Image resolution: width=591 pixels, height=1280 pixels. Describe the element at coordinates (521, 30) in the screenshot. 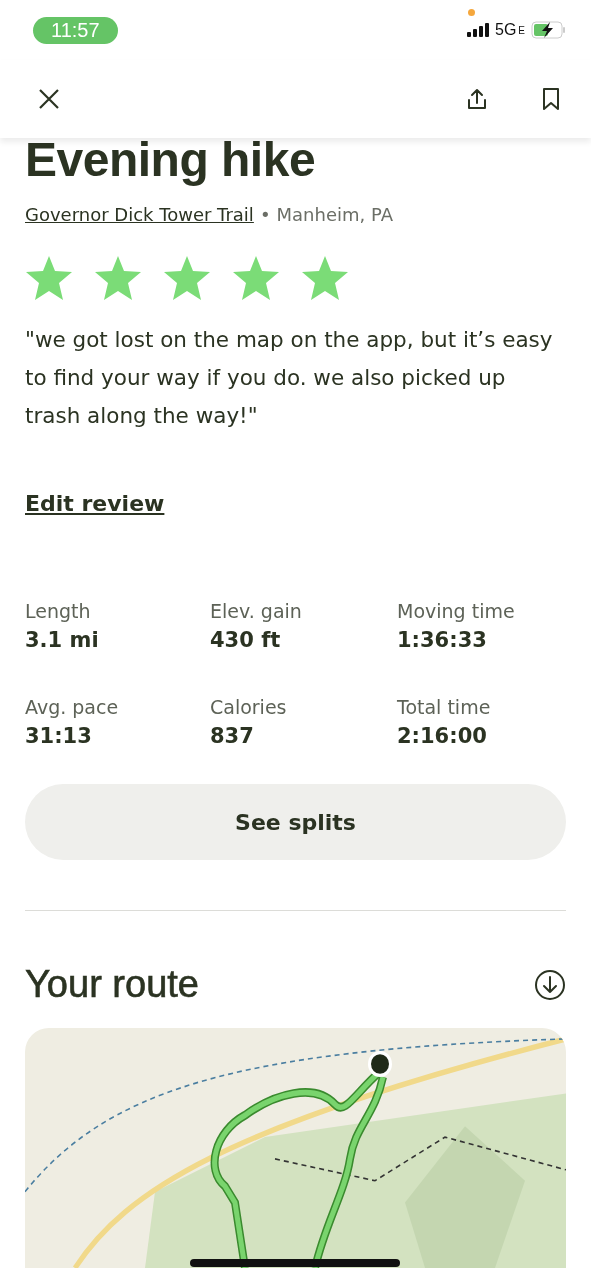

I see `network-suffix: E` at that location.